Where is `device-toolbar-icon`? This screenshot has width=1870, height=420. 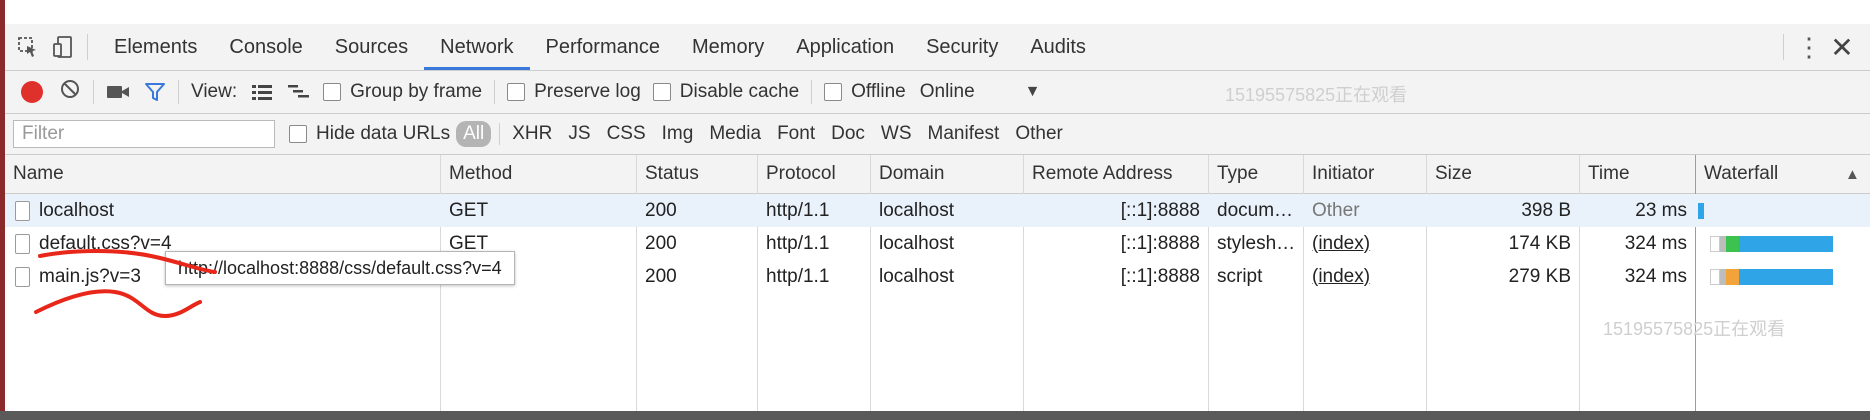
device-toolbar-icon is located at coordinates (64, 47).